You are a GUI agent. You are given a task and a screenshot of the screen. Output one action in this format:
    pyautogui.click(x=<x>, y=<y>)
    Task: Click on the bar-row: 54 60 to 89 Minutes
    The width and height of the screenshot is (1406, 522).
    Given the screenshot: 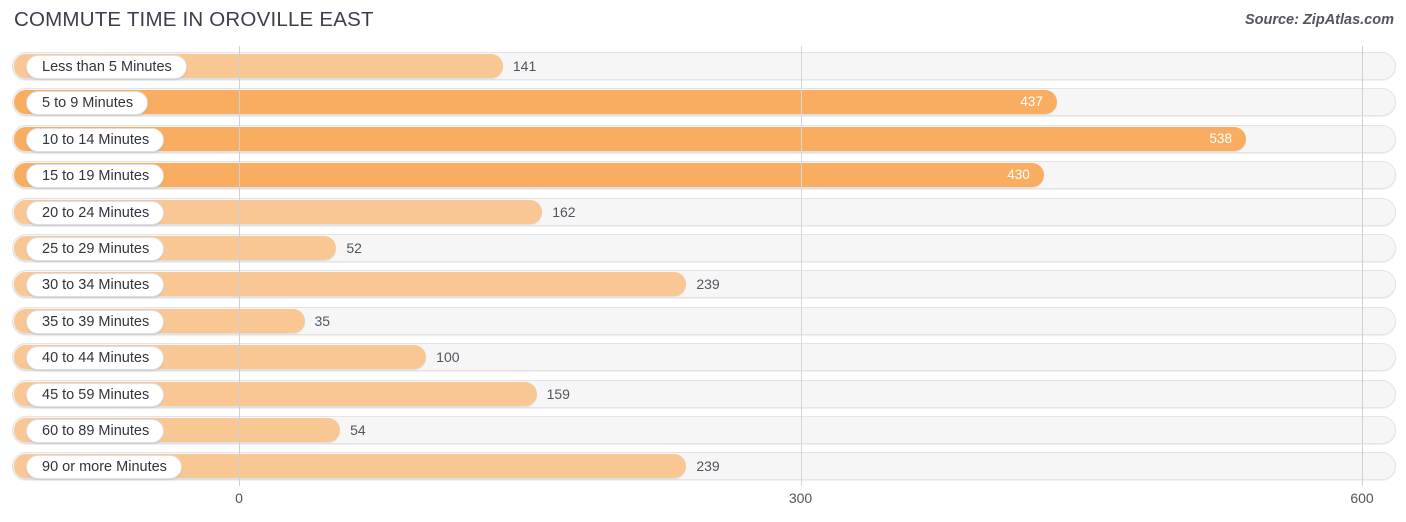 What is the action you would take?
    pyautogui.click(x=704, y=430)
    